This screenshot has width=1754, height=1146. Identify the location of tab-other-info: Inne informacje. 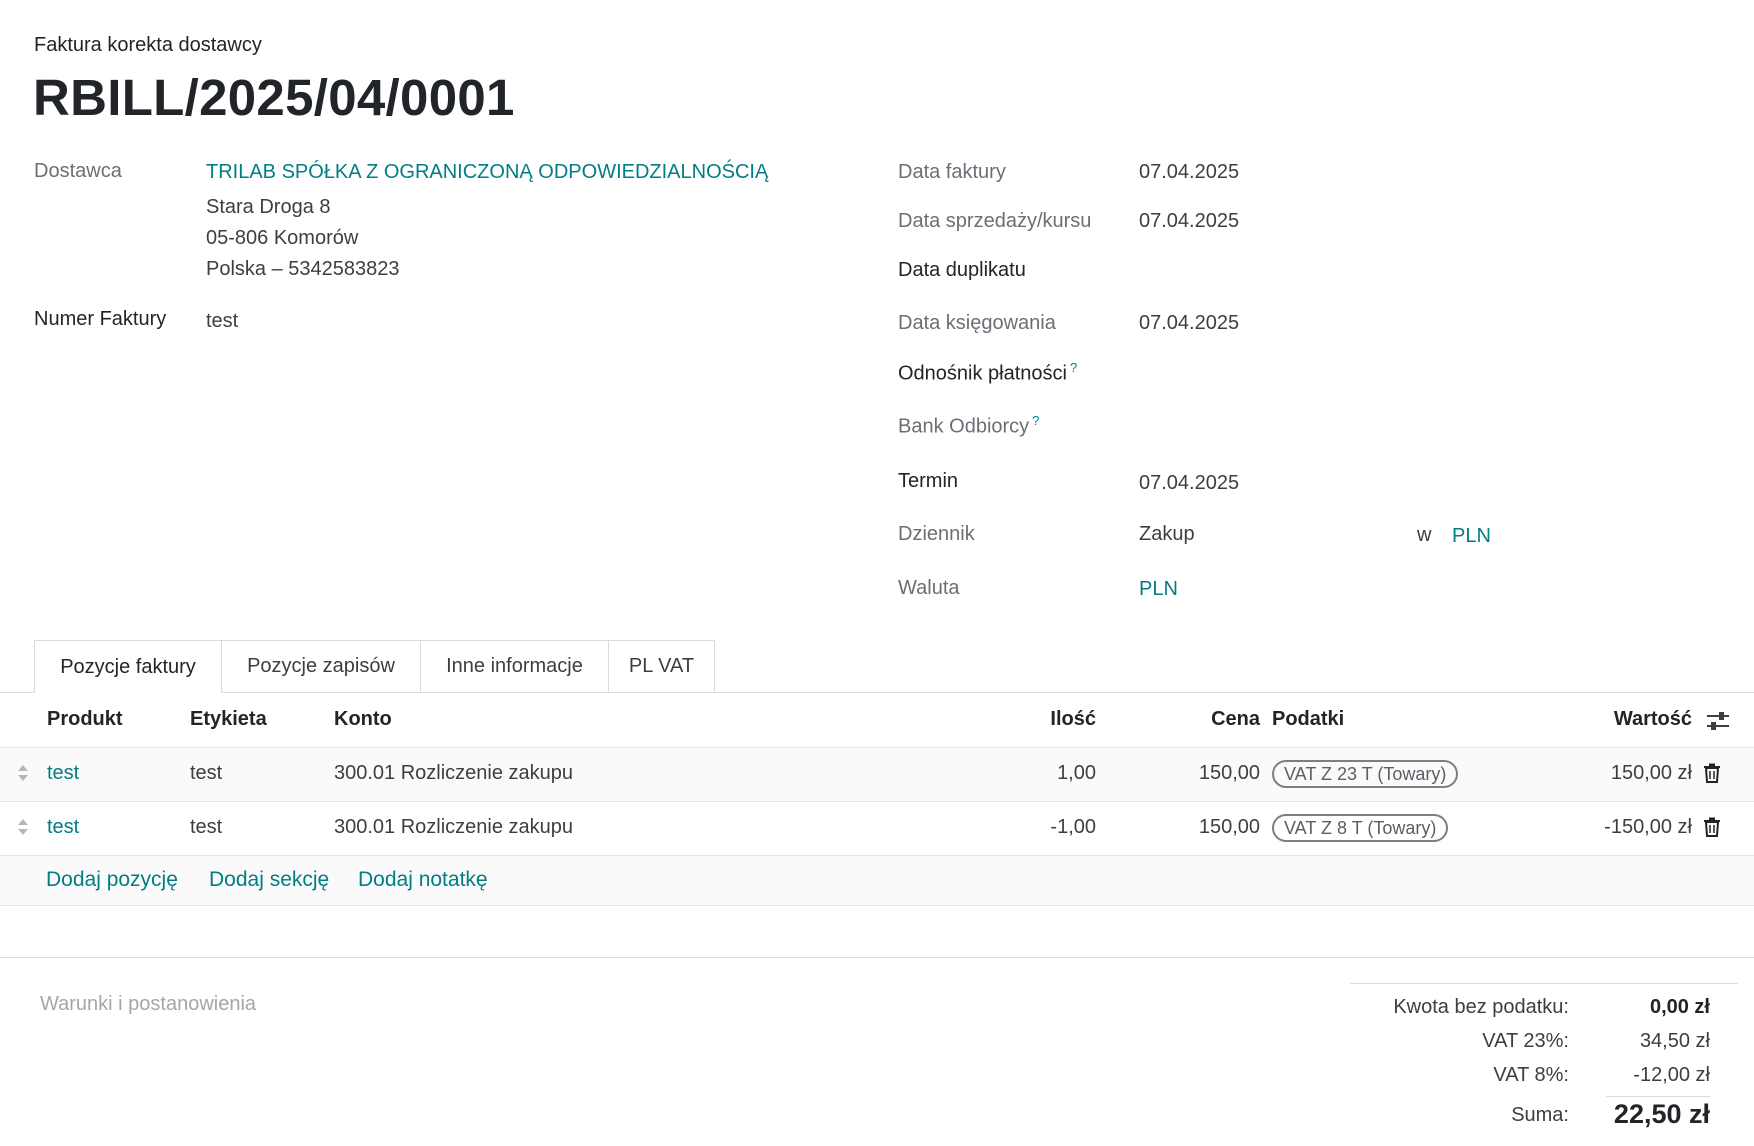
(514, 666).